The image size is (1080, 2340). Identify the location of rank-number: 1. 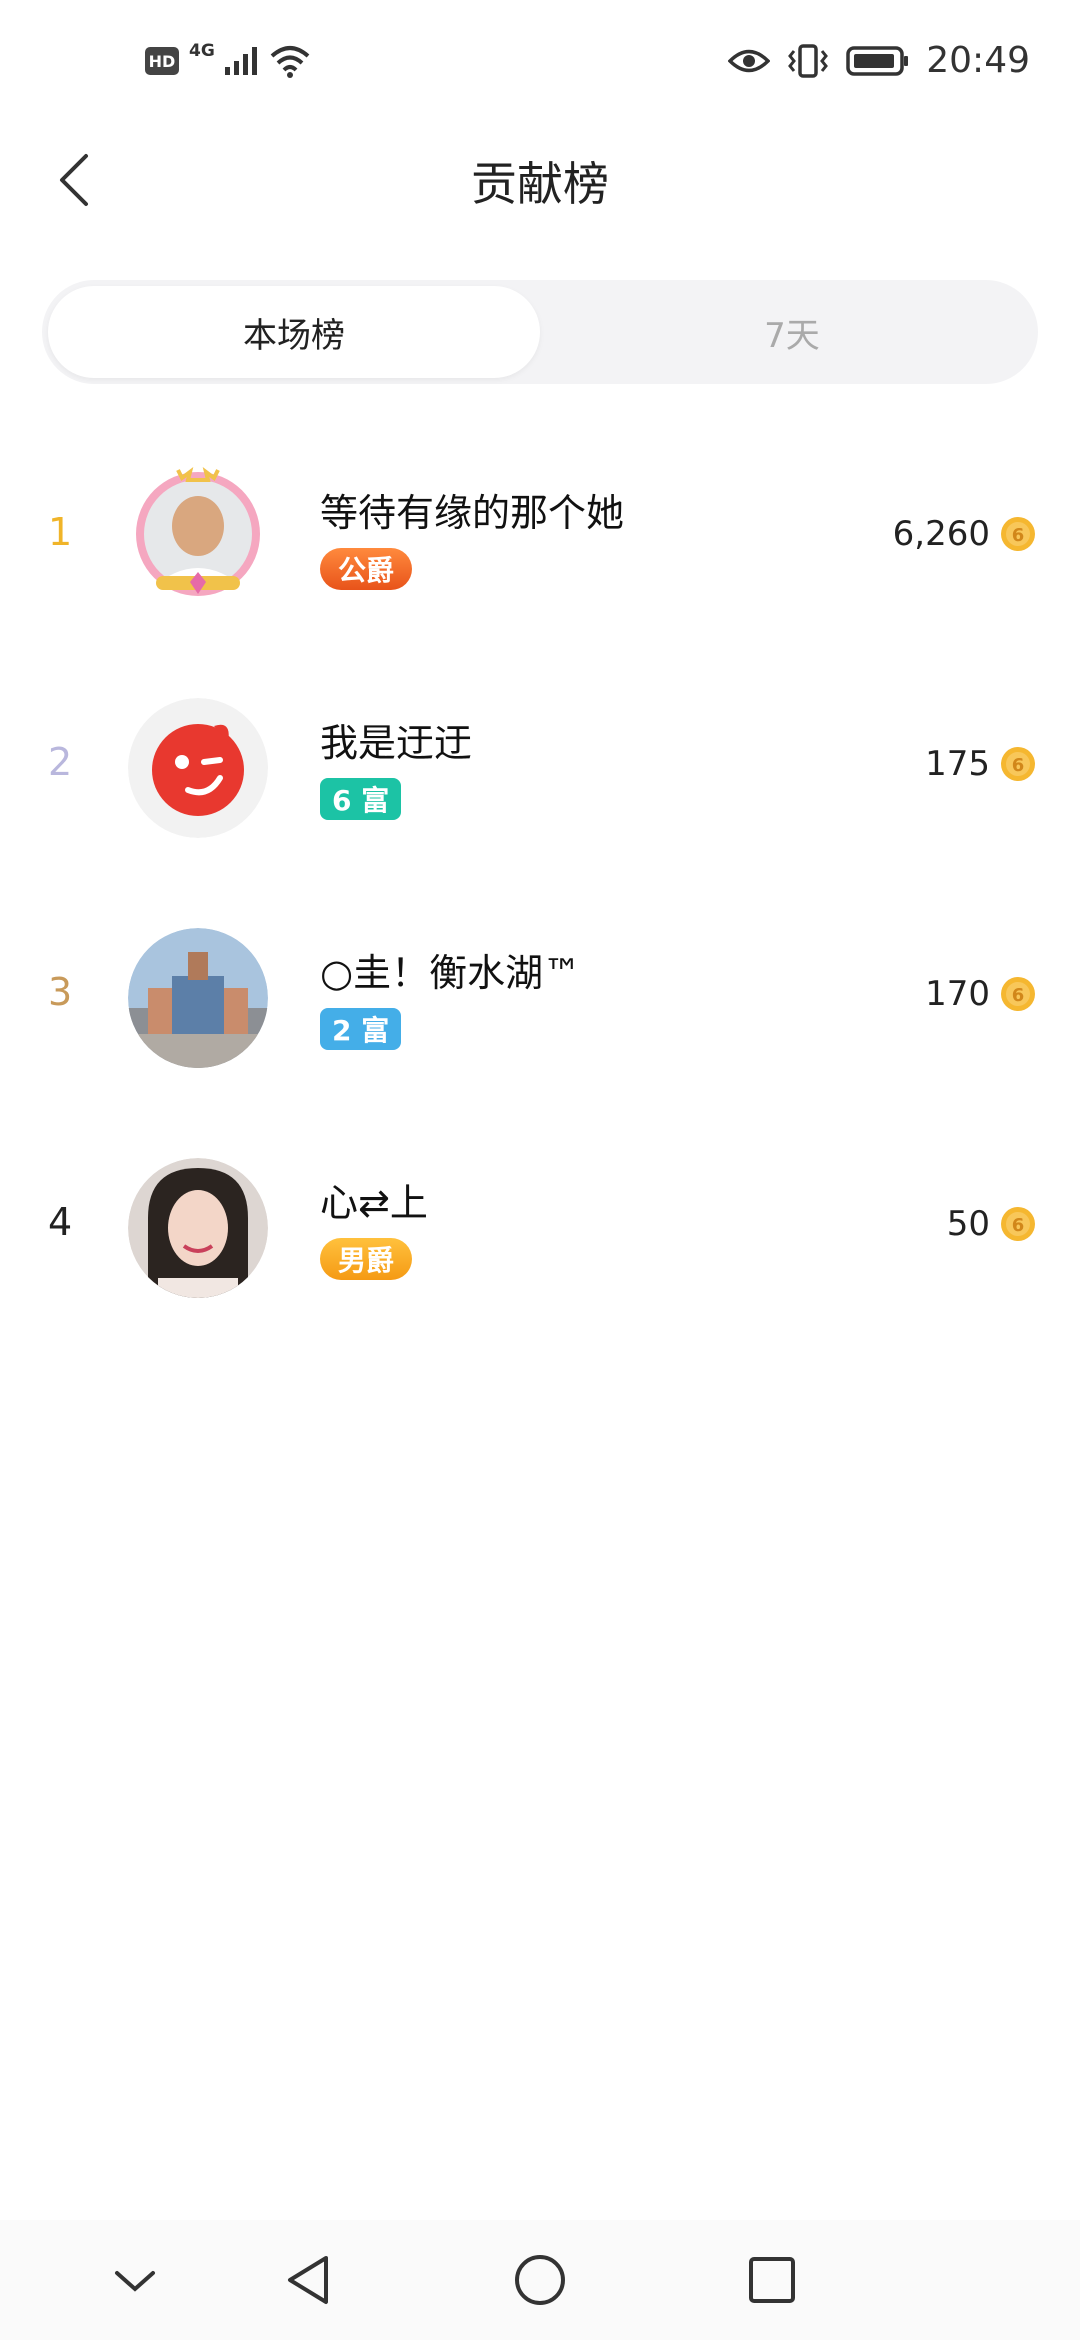
(60, 532).